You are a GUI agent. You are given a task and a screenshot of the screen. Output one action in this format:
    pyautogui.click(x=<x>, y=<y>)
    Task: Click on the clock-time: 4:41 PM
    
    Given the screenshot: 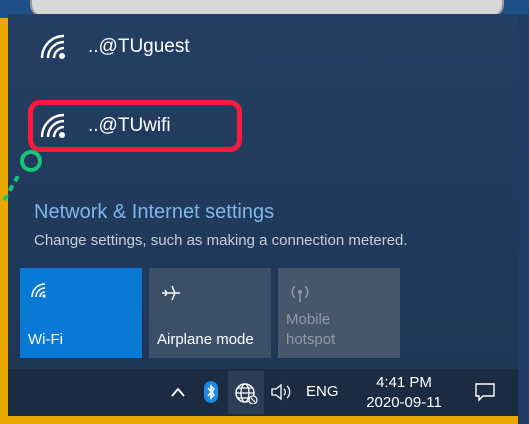 What is the action you would take?
    pyautogui.click(x=404, y=382)
    